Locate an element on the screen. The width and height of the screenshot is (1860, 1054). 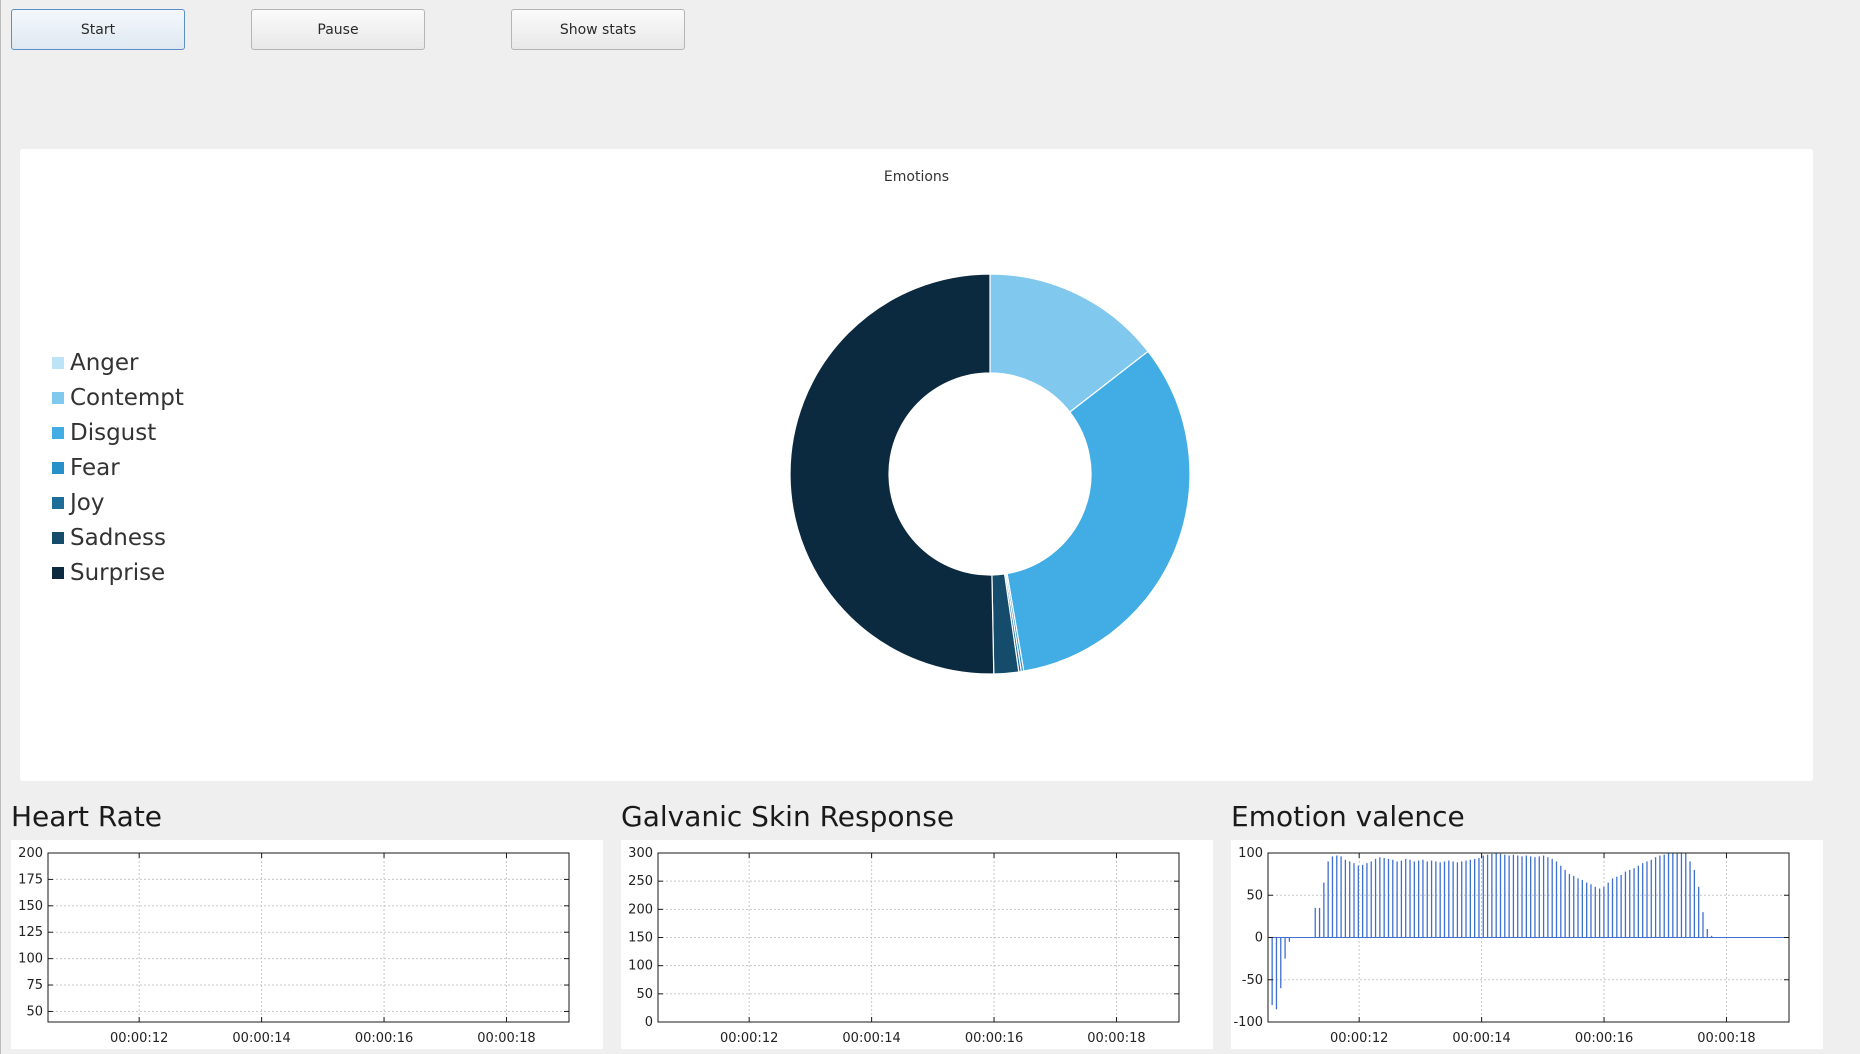
y-tick-label: 300 is located at coordinates (640, 853).